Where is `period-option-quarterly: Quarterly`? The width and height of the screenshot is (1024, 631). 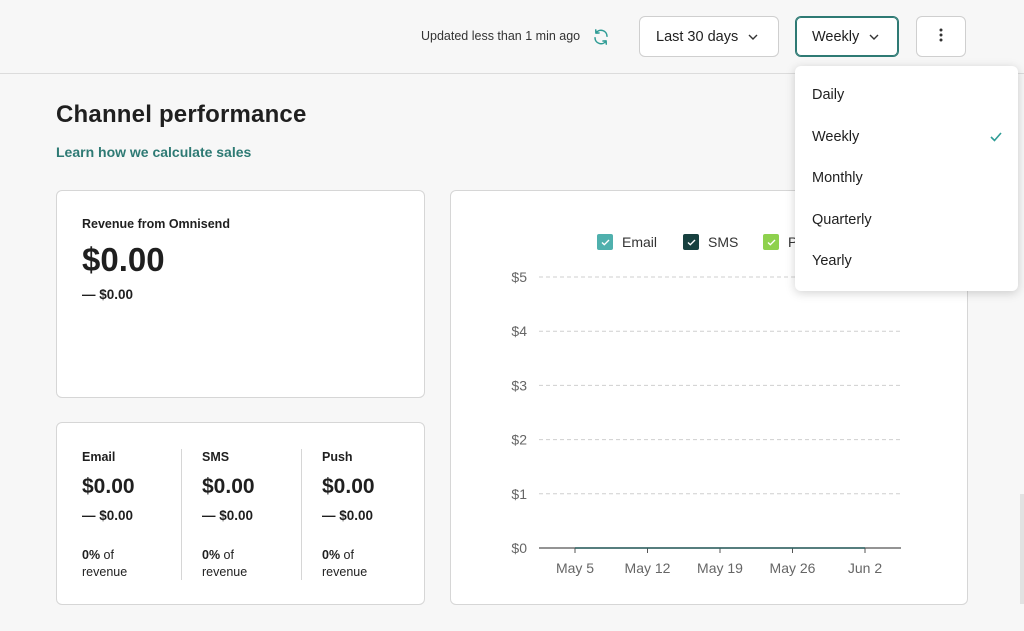
period-option-quarterly: Quarterly is located at coordinates (906, 220).